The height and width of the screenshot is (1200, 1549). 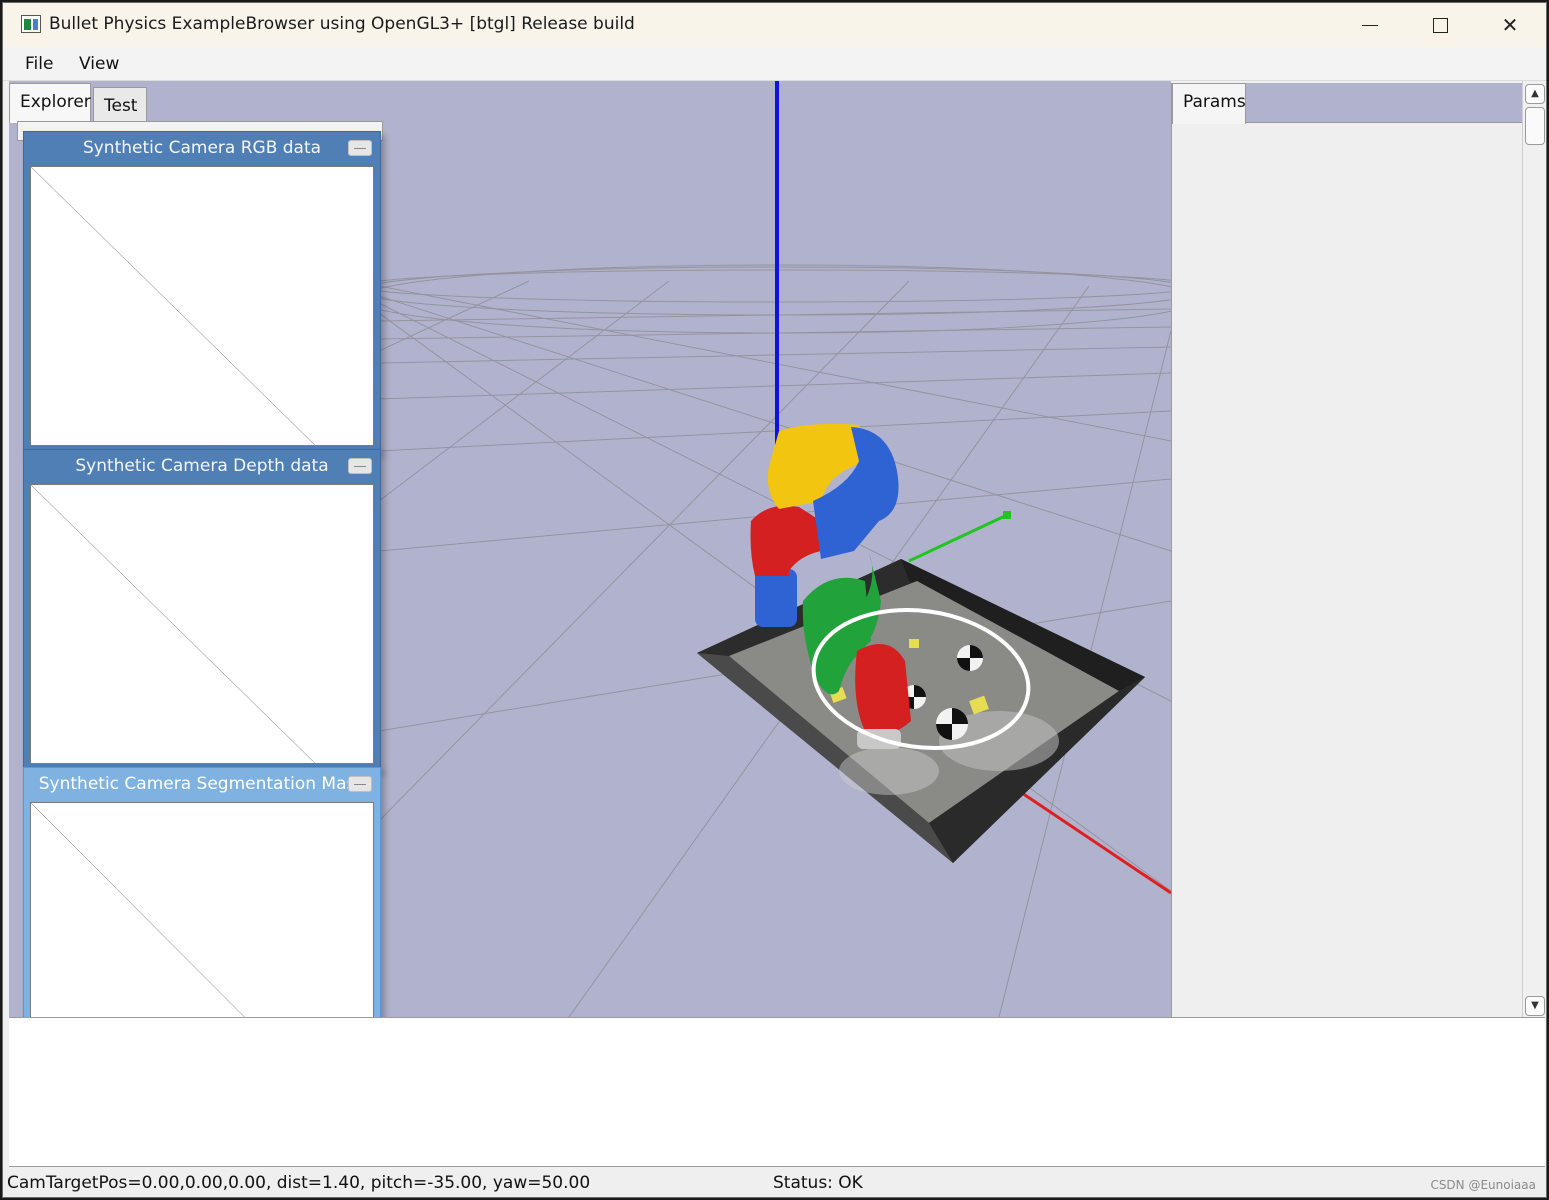 What do you see at coordinates (39, 64) in the screenshot?
I see `menu-file: File` at bounding box center [39, 64].